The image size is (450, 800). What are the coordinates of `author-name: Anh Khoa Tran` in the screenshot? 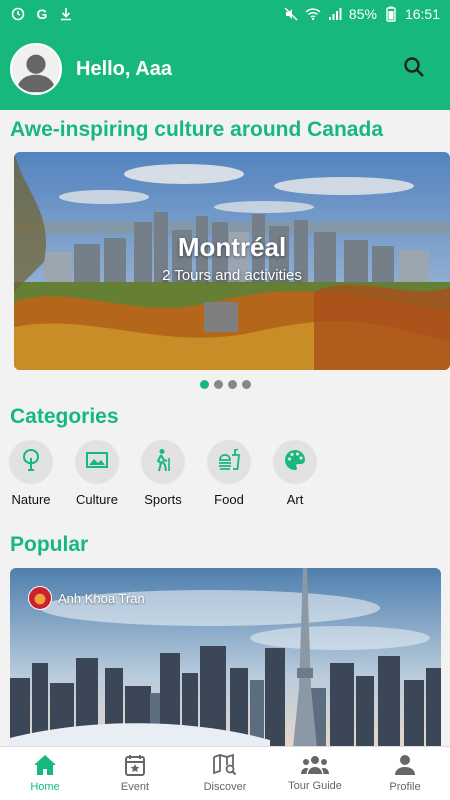 It's located at (101, 598).